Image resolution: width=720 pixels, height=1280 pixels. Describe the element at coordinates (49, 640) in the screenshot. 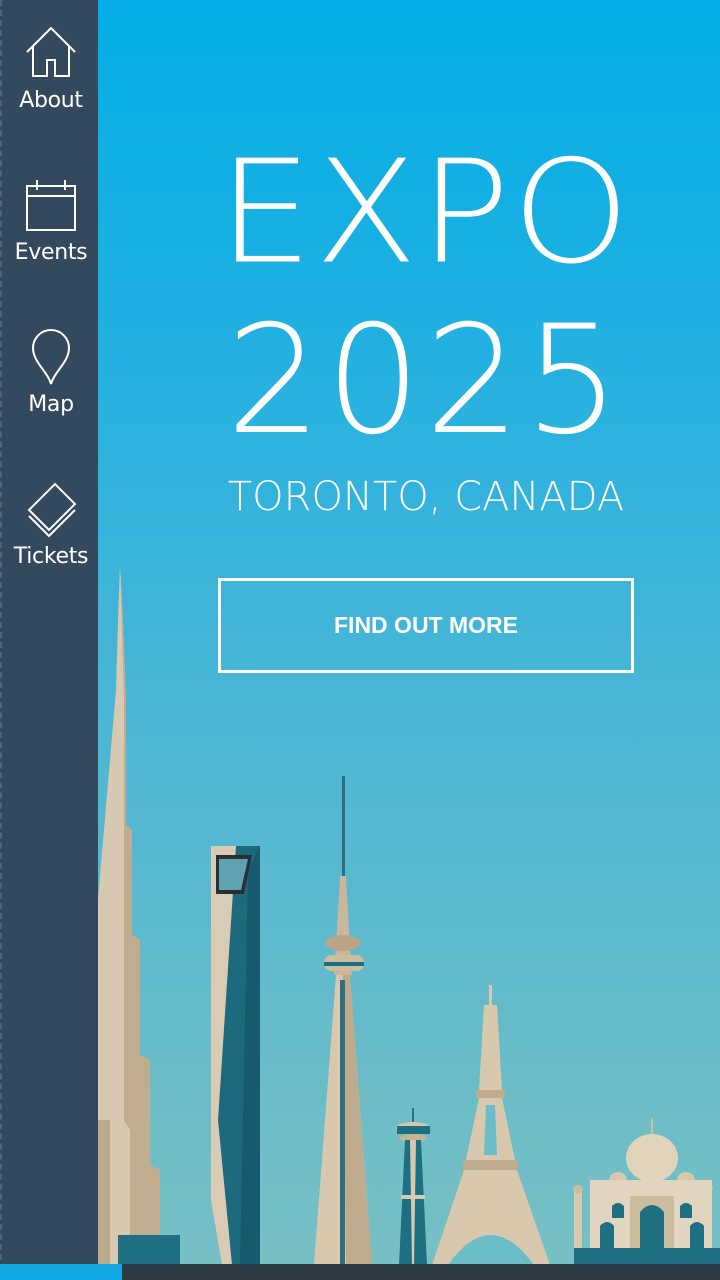

I see `sidebar-nav: About Events Map Tickets` at that location.